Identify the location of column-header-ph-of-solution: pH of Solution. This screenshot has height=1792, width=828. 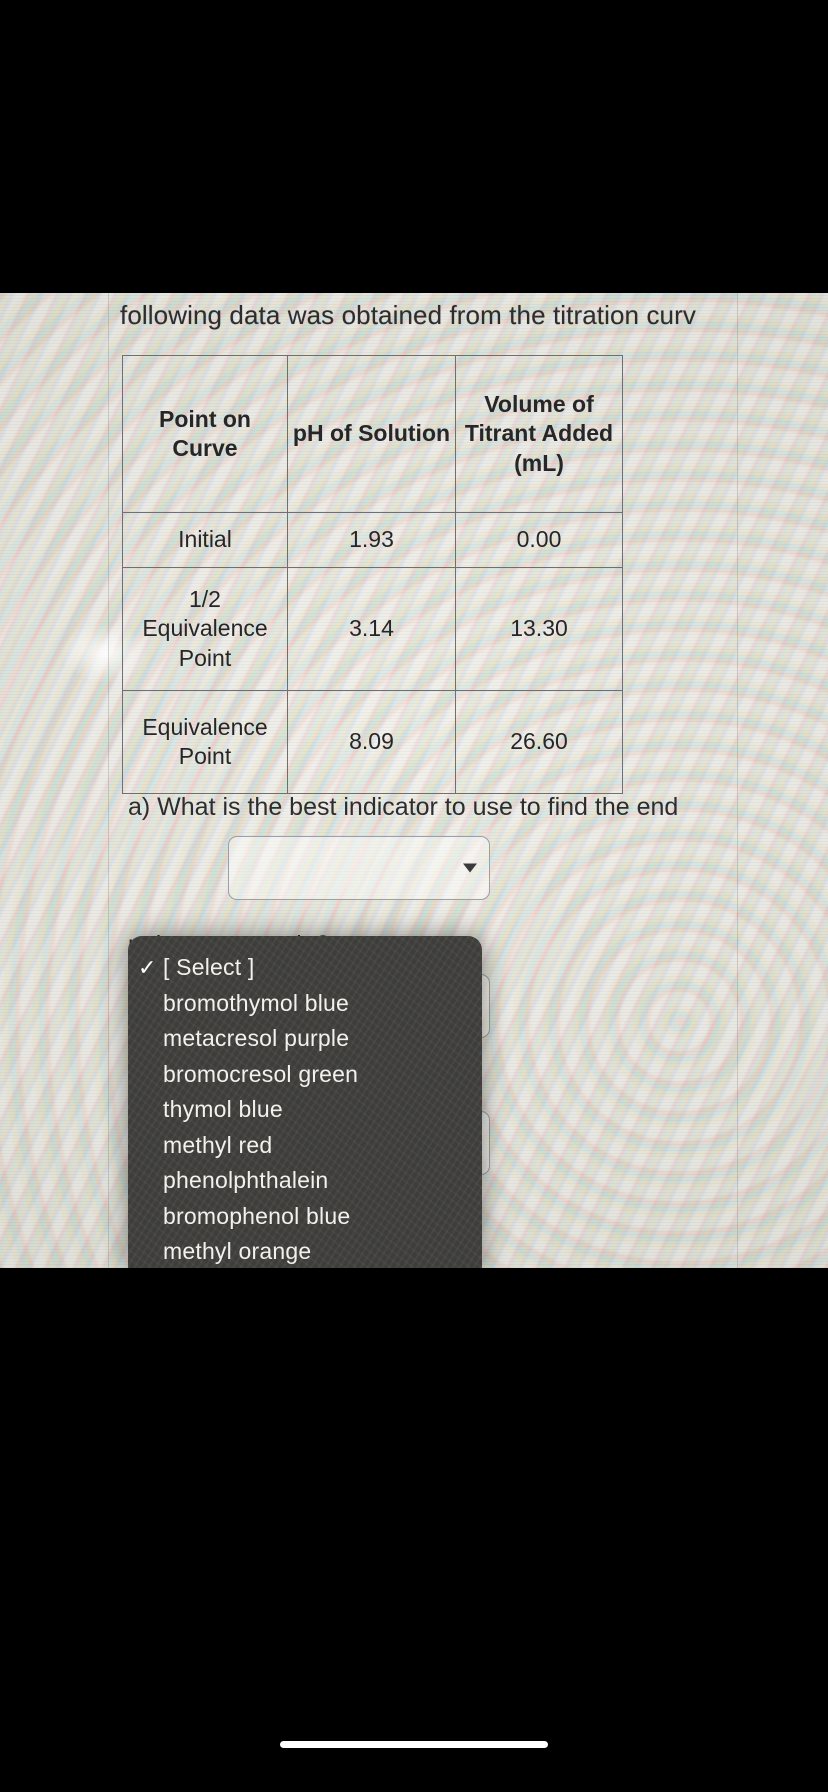
(371, 434).